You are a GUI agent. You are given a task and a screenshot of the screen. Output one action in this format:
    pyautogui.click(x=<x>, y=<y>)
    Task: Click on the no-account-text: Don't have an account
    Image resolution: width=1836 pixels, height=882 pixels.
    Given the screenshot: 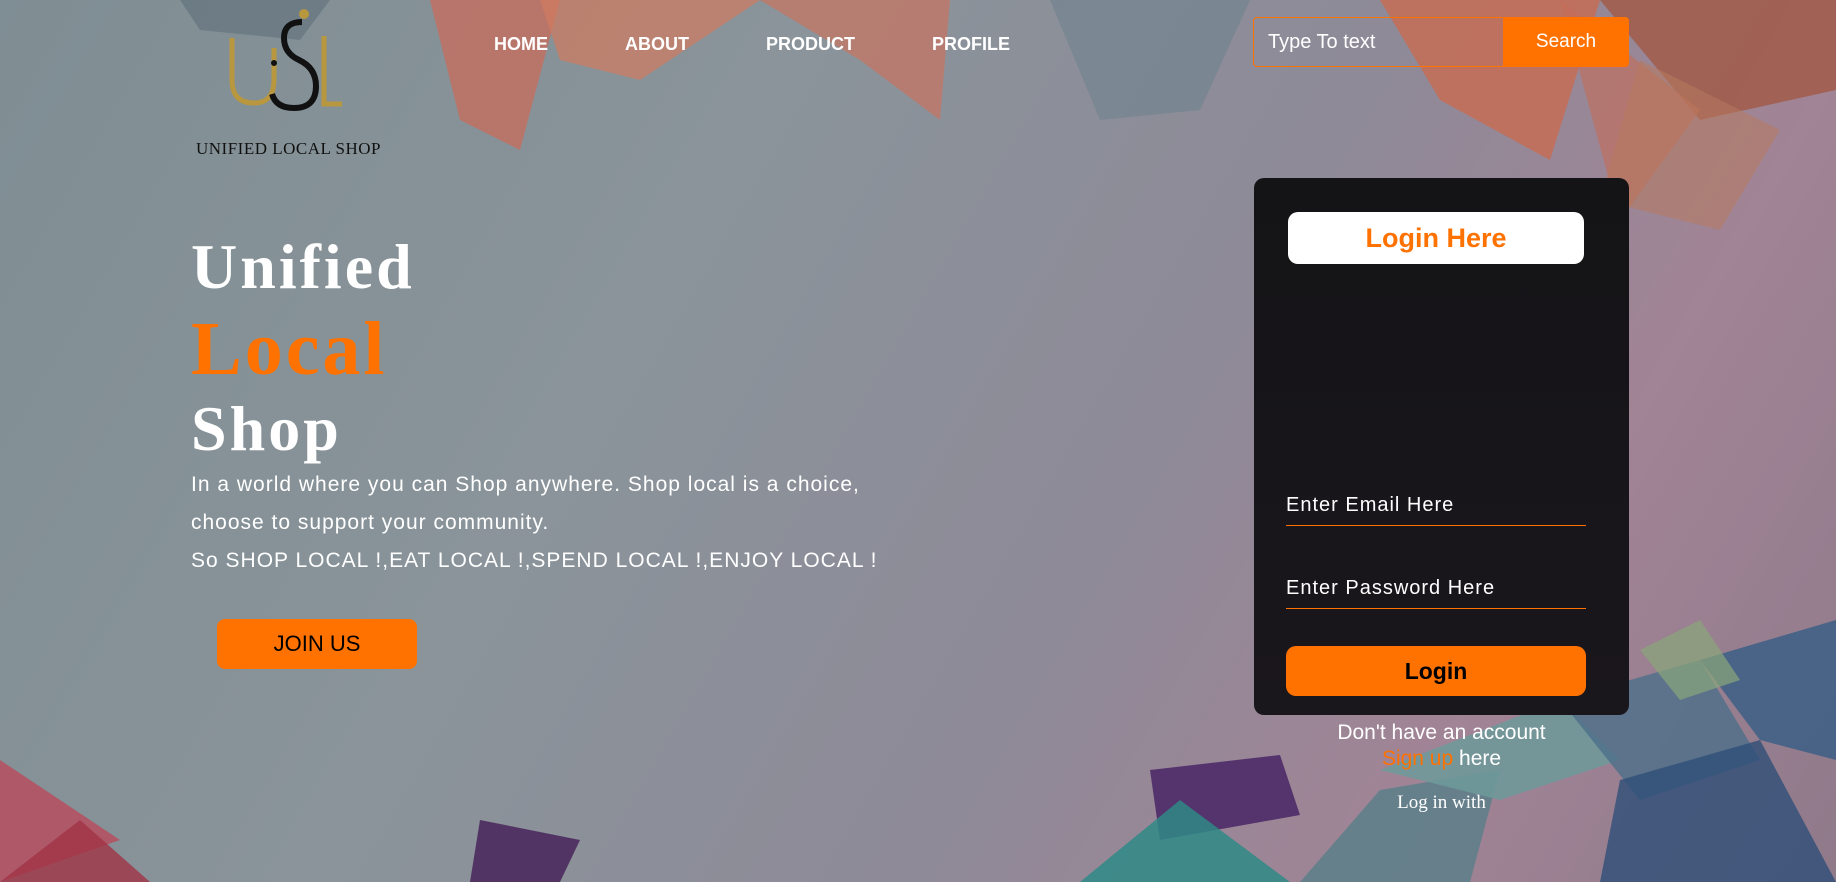 What is the action you would take?
    pyautogui.click(x=1441, y=732)
    